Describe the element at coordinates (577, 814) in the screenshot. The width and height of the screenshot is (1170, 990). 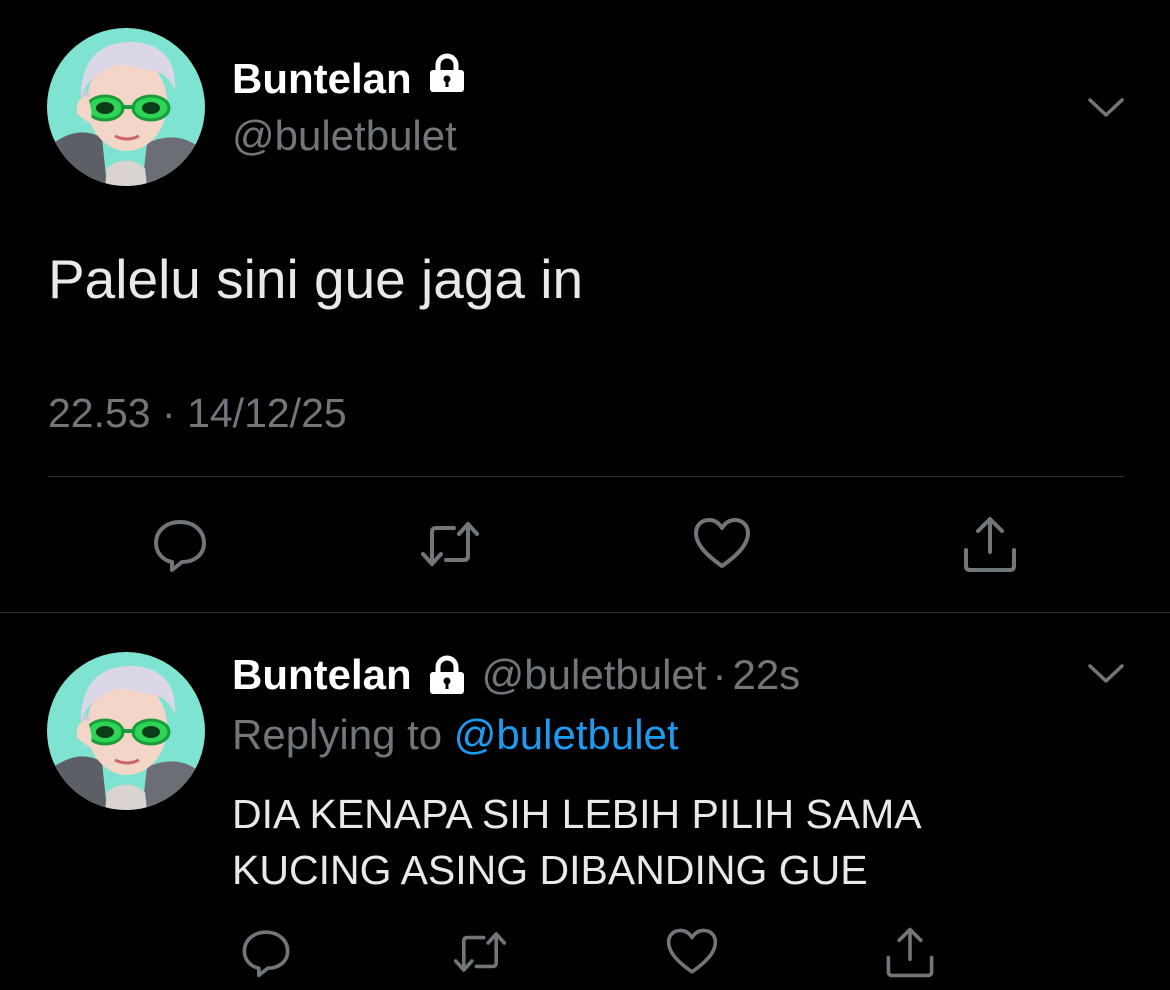
I see `reply-text-line: DIA KENAPA SIH LEBIH PILIH SAMA` at that location.